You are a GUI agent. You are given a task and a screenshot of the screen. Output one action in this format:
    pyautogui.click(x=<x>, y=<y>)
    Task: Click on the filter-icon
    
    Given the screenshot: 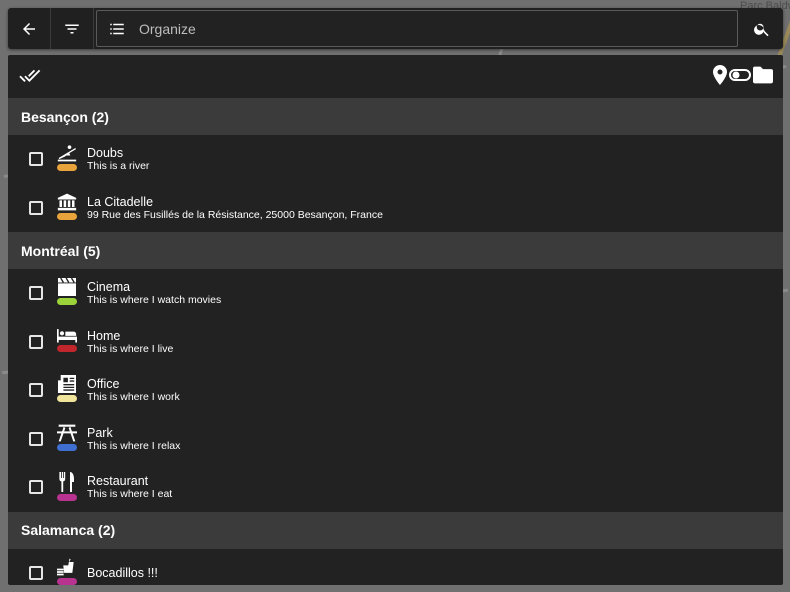 What is the action you would take?
    pyautogui.click(x=72, y=28)
    